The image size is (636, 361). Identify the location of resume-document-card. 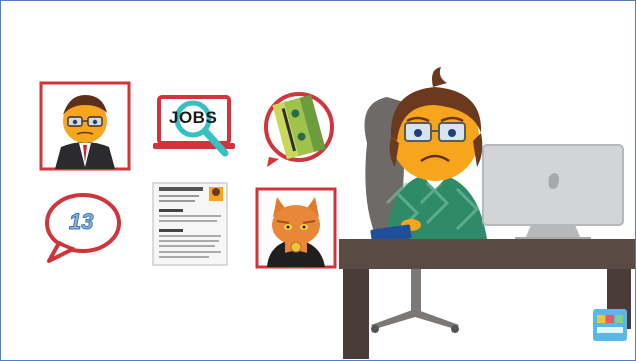
(190, 224).